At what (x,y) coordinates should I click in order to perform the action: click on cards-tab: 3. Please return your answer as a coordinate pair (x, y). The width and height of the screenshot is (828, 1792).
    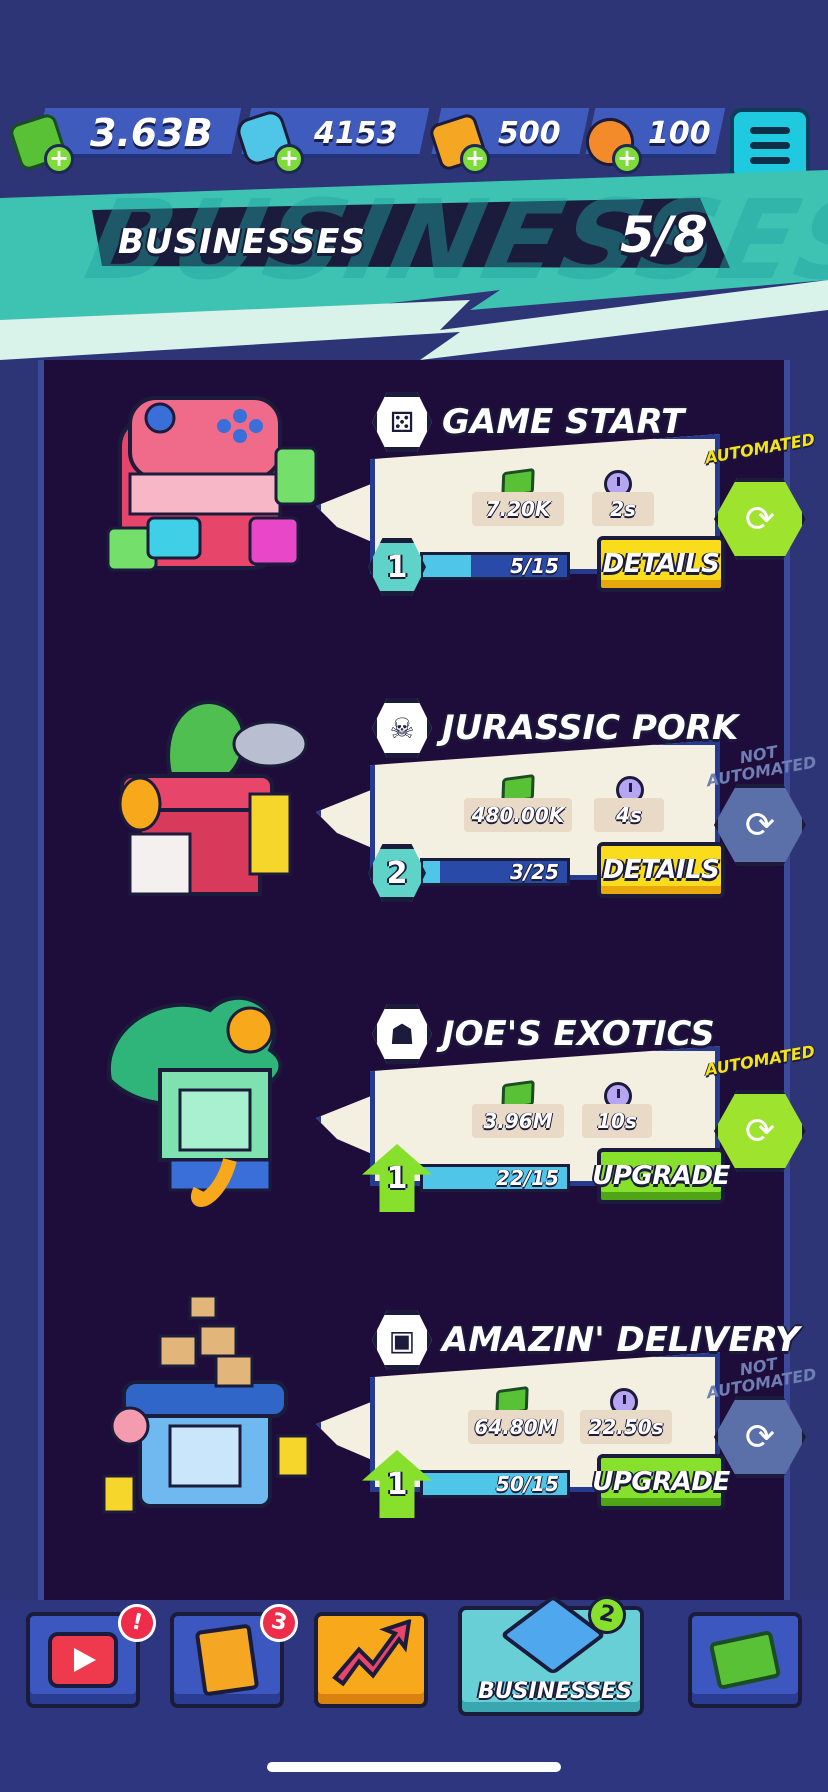
    Looking at the image, I should click on (236, 1654).